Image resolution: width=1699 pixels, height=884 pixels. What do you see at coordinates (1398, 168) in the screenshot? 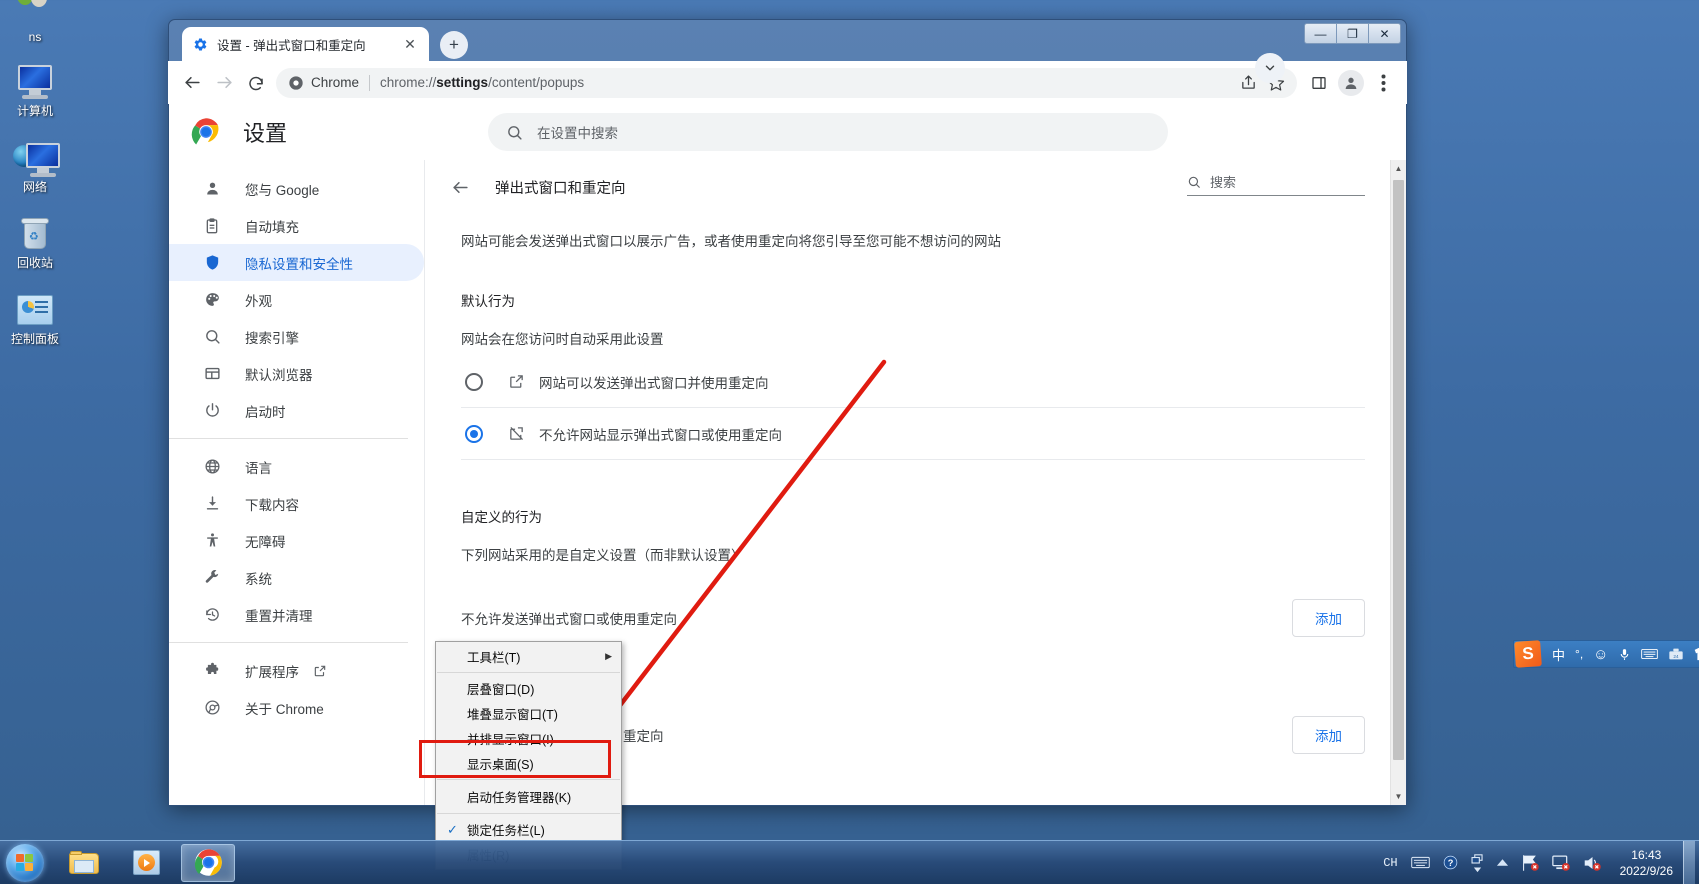
I see `scroll-up-arrow-icon: ▲` at bounding box center [1398, 168].